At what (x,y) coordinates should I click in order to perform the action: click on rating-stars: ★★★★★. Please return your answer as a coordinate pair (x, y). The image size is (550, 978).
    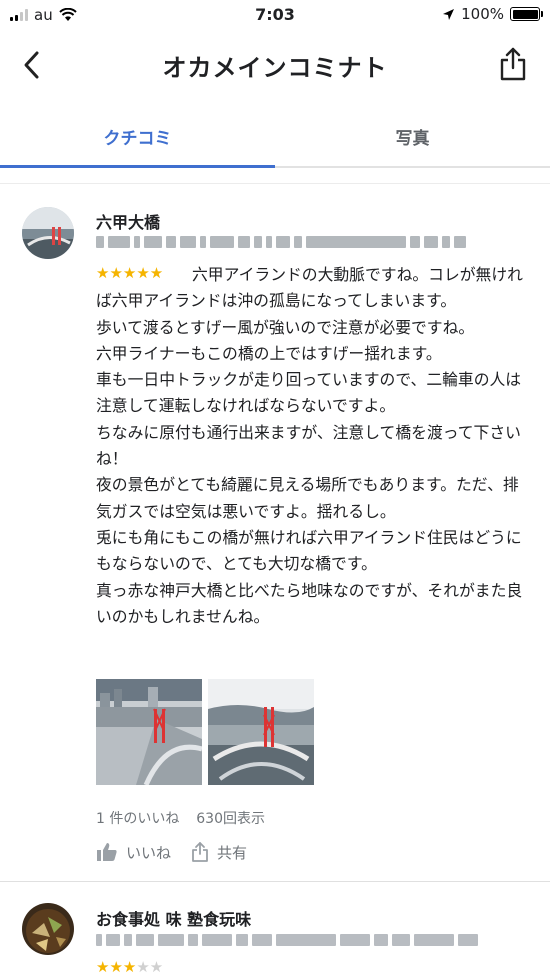
    Looking at the image, I should click on (129, 967).